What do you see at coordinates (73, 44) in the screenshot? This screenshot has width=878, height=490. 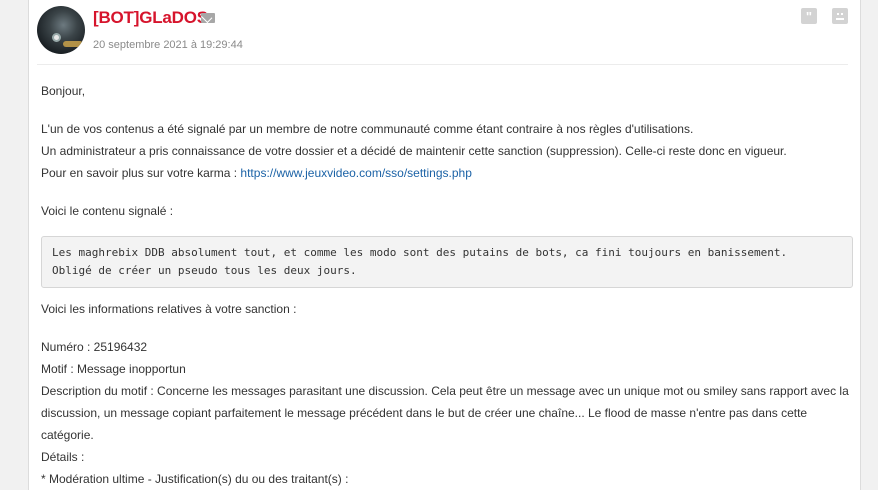 I see `avatar-detail` at bounding box center [73, 44].